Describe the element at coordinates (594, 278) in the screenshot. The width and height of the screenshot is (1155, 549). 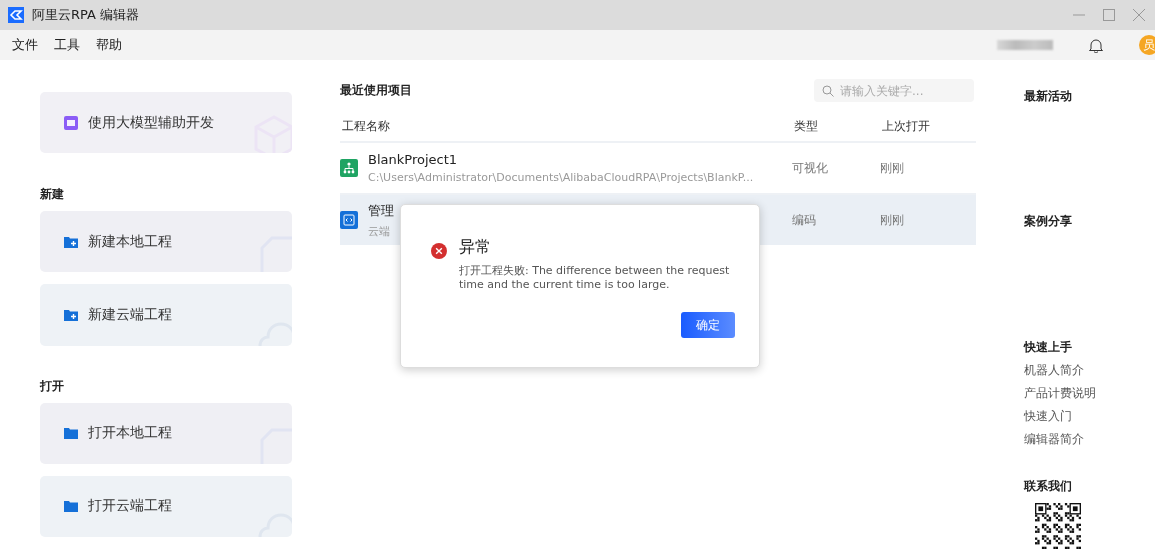
I see `dialog-message: 打开工程失败: The difference between the request time and the current time is too large.` at that location.